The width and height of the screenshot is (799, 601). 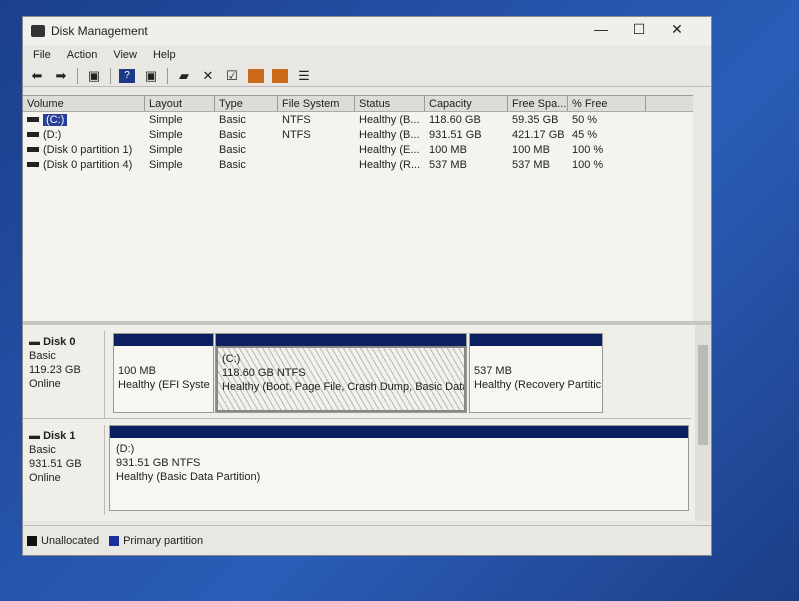 What do you see at coordinates (164, 385) in the screenshot?
I see `partition-status: Healthy (EFI Syste` at bounding box center [164, 385].